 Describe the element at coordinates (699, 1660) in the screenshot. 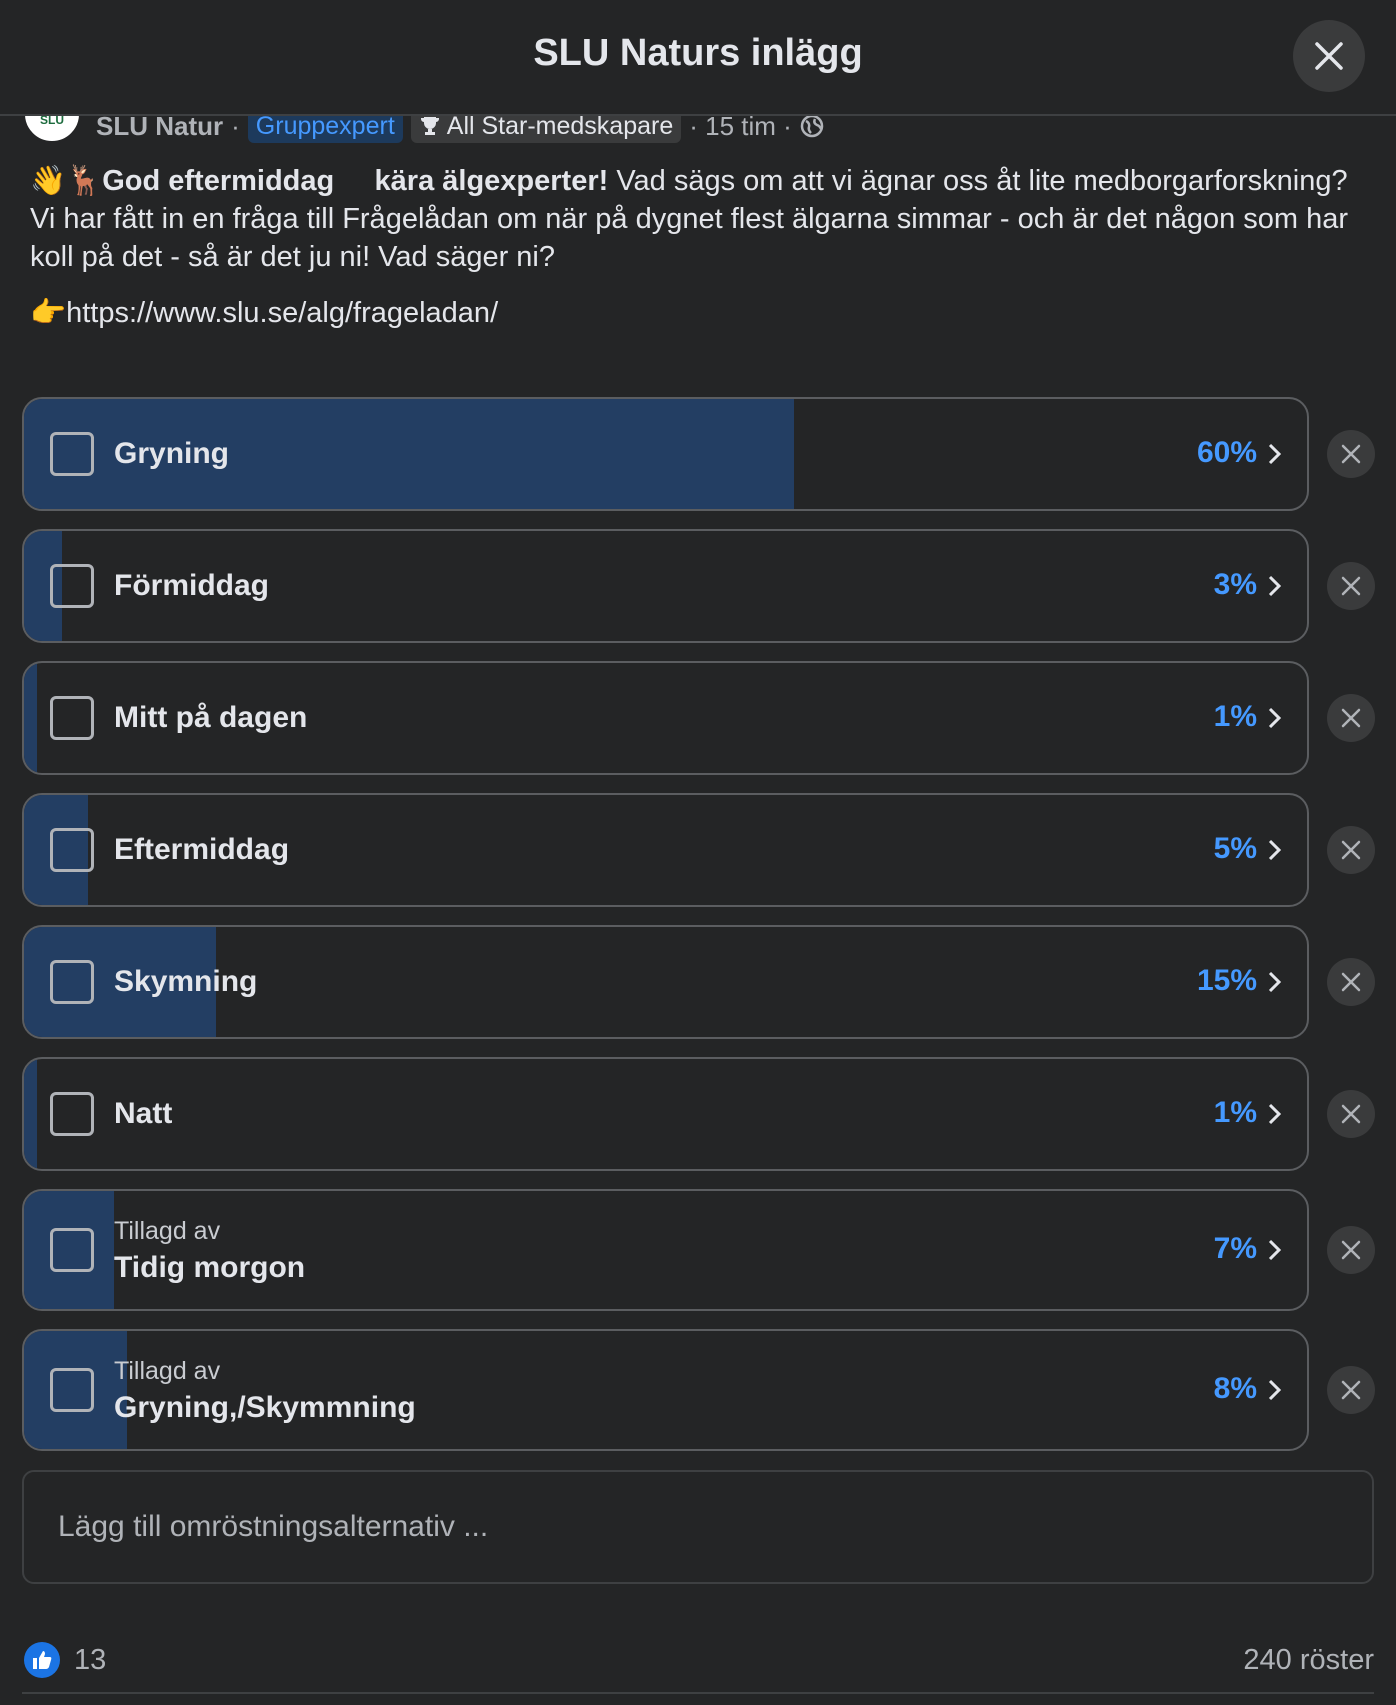

I see `post-footer: 13 240 röster` at that location.